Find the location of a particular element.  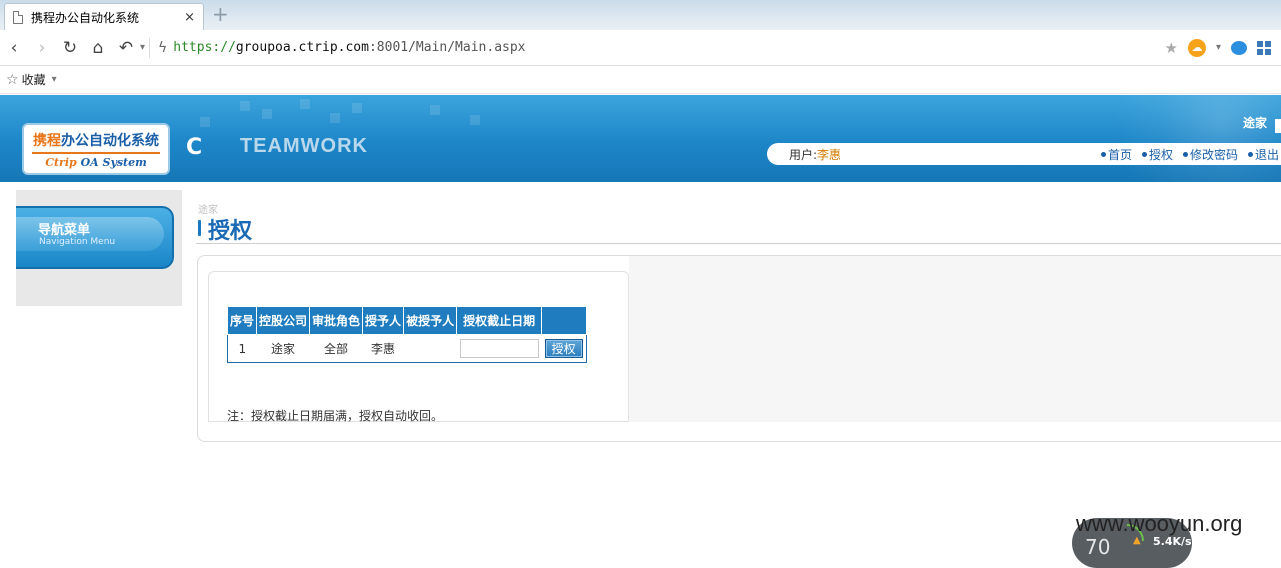

top-links: 首页 授权 修改密码 退出 is located at coordinates (1190, 154).